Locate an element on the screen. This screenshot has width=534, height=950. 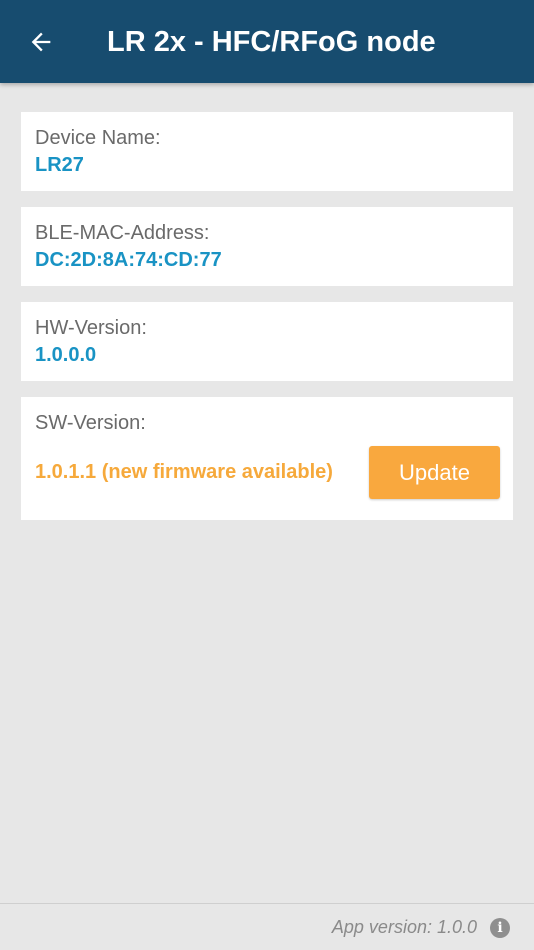
page-title: LR 2x - HFC/RFoG node is located at coordinates (271, 42).